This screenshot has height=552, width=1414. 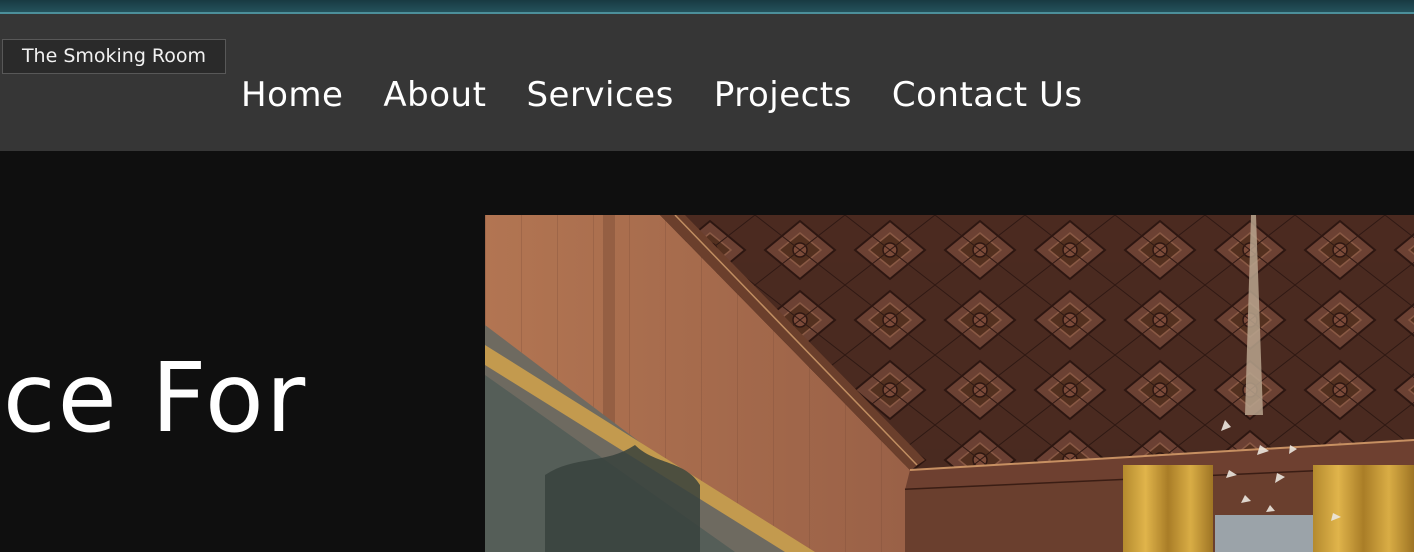 What do you see at coordinates (599, 95) in the screenshot?
I see `nav-link-services: Services` at bounding box center [599, 95].